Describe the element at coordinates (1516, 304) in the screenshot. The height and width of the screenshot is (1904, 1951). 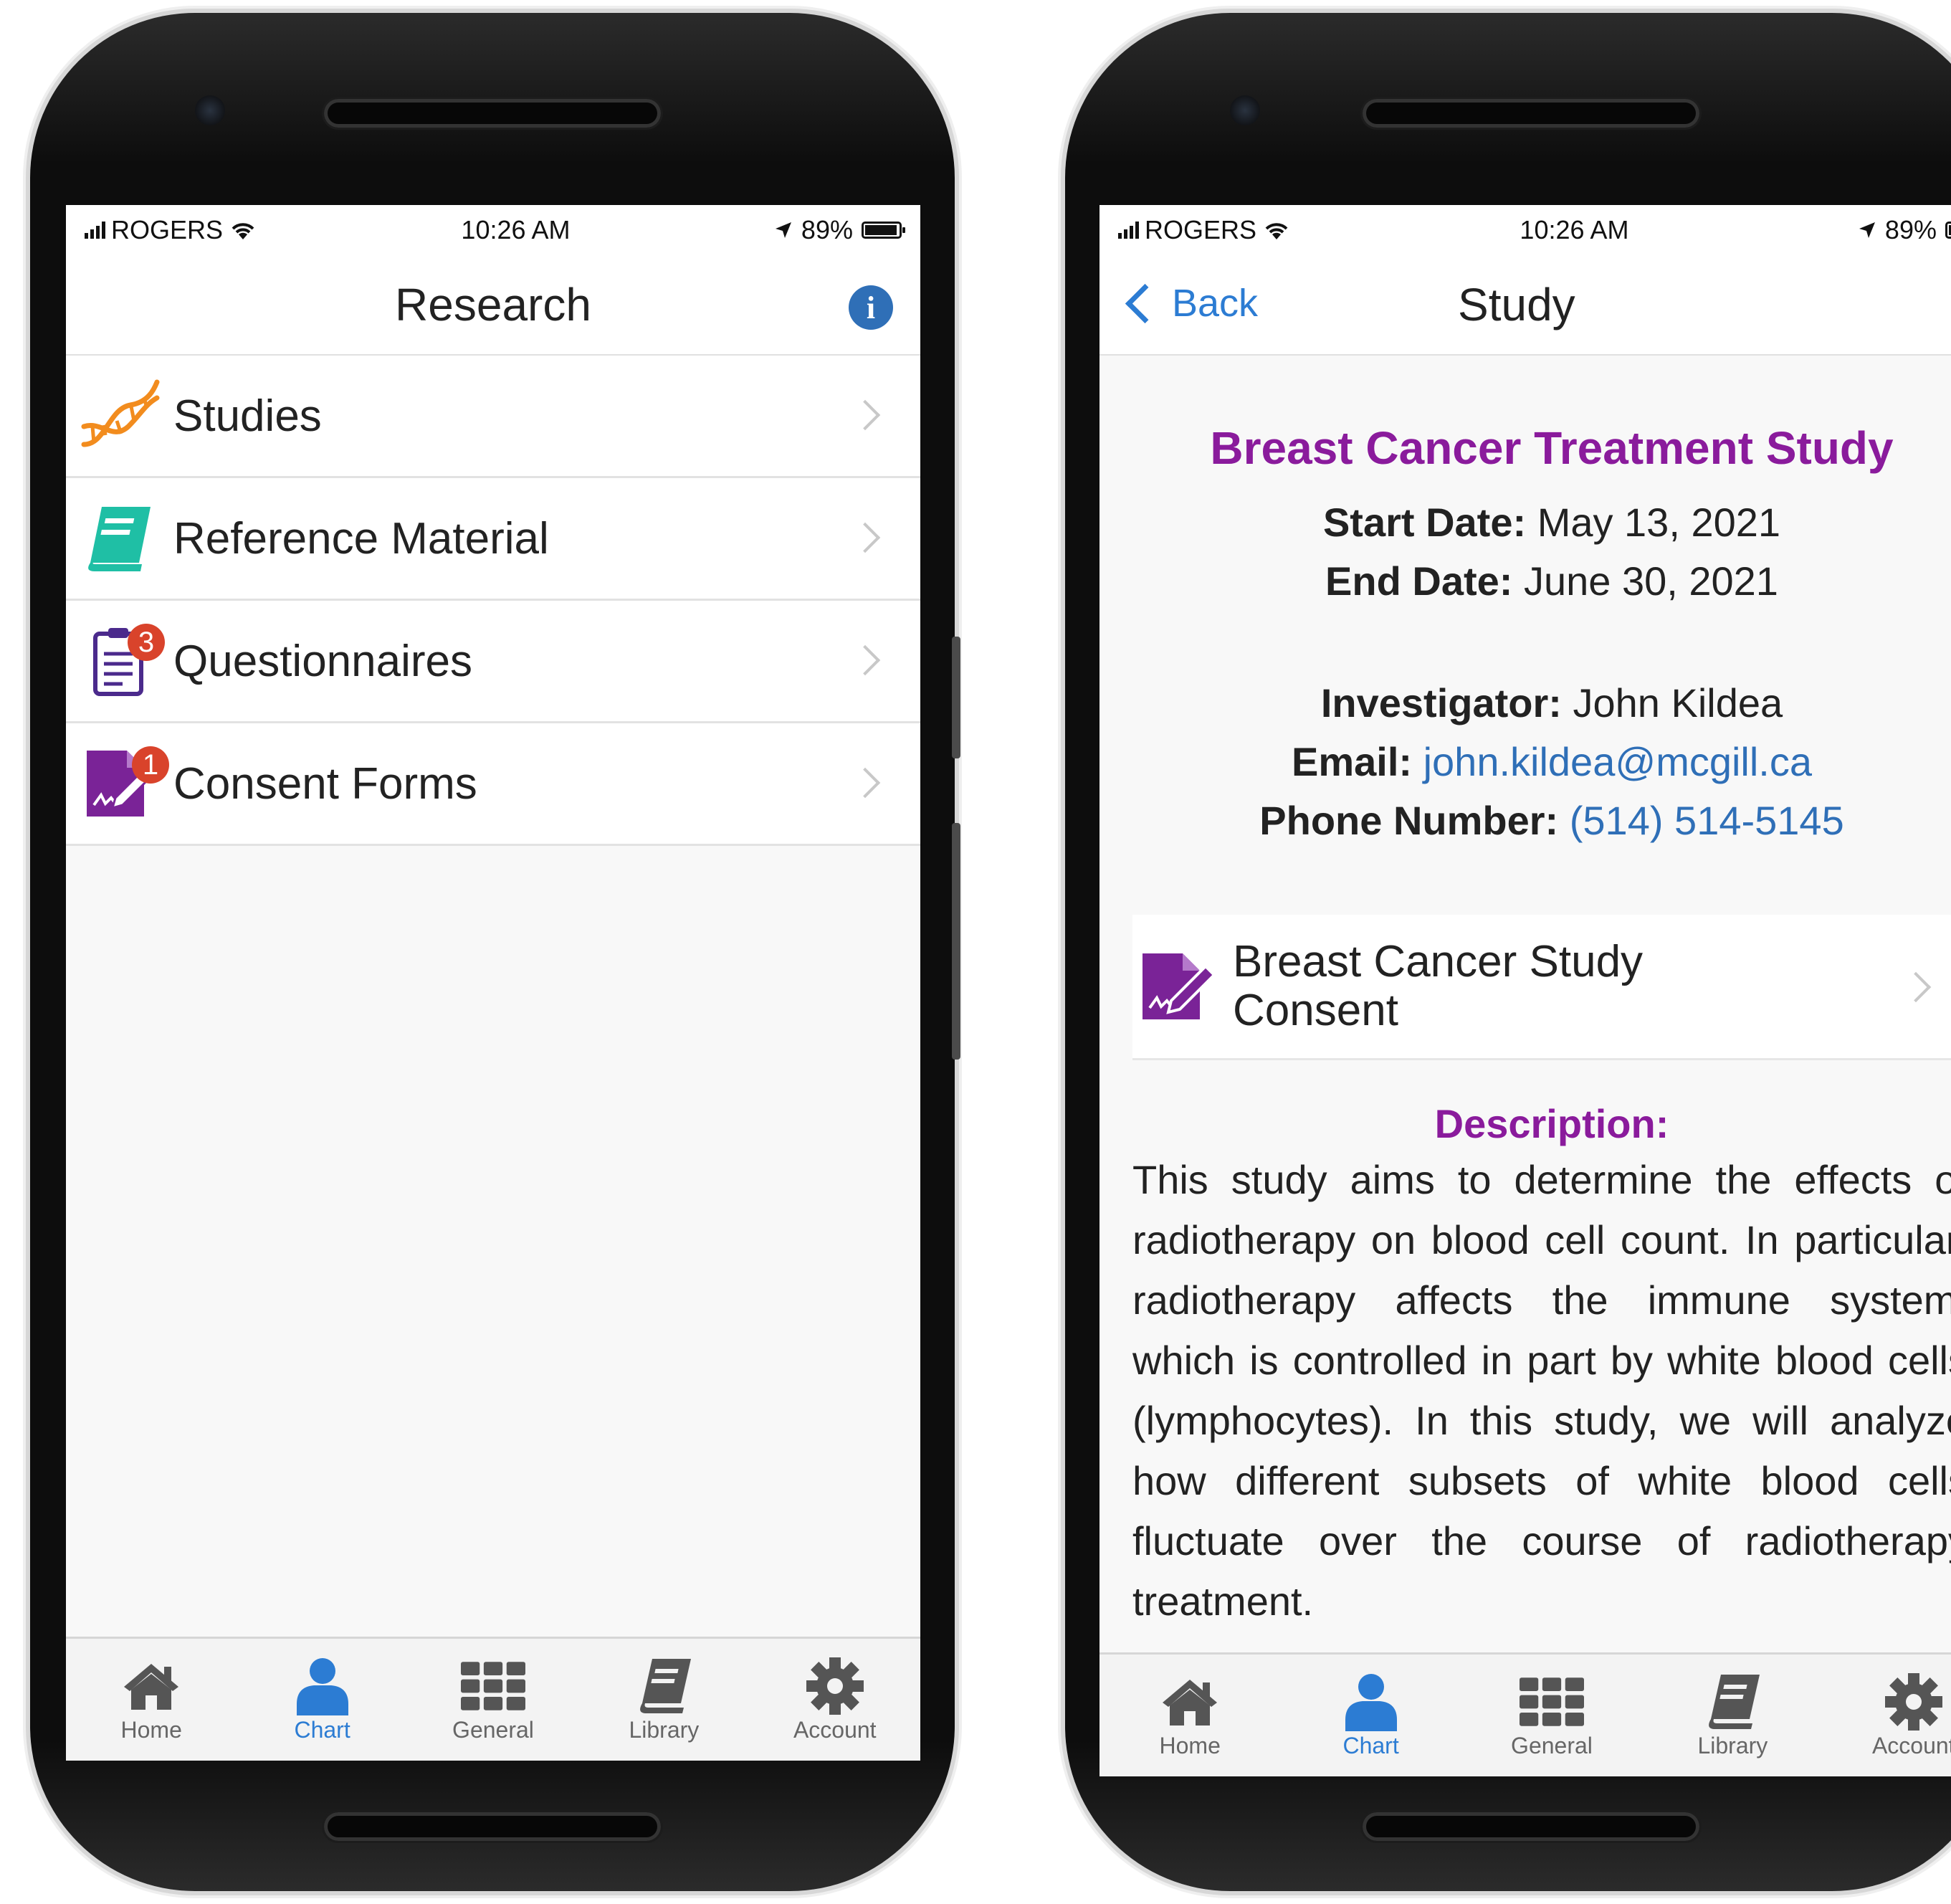
I see `page-title: Study` at that location.